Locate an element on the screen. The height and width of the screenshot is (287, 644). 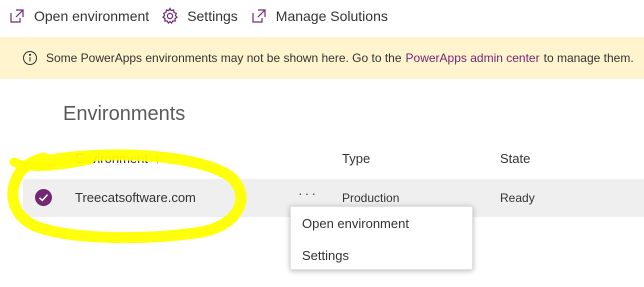
banner-text-end: to manage them. is located at coordinates (588, 58).